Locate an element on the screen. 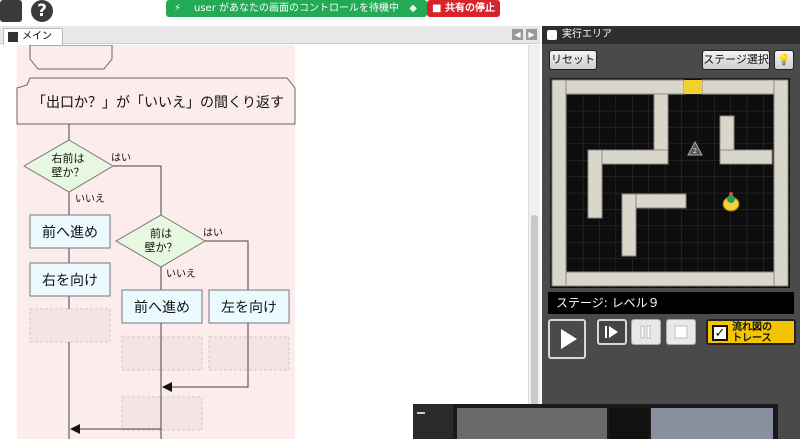 The height and width of the screenshot is (439, 800). turn-left-label: 左を向け is located at coordinates (249, 308).